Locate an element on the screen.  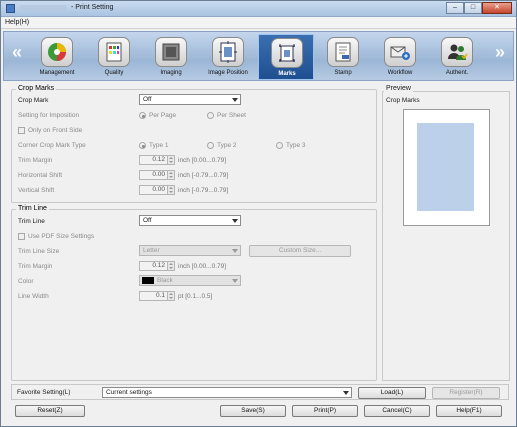
trim-line-select: Off is located at coordinates (190, 220).